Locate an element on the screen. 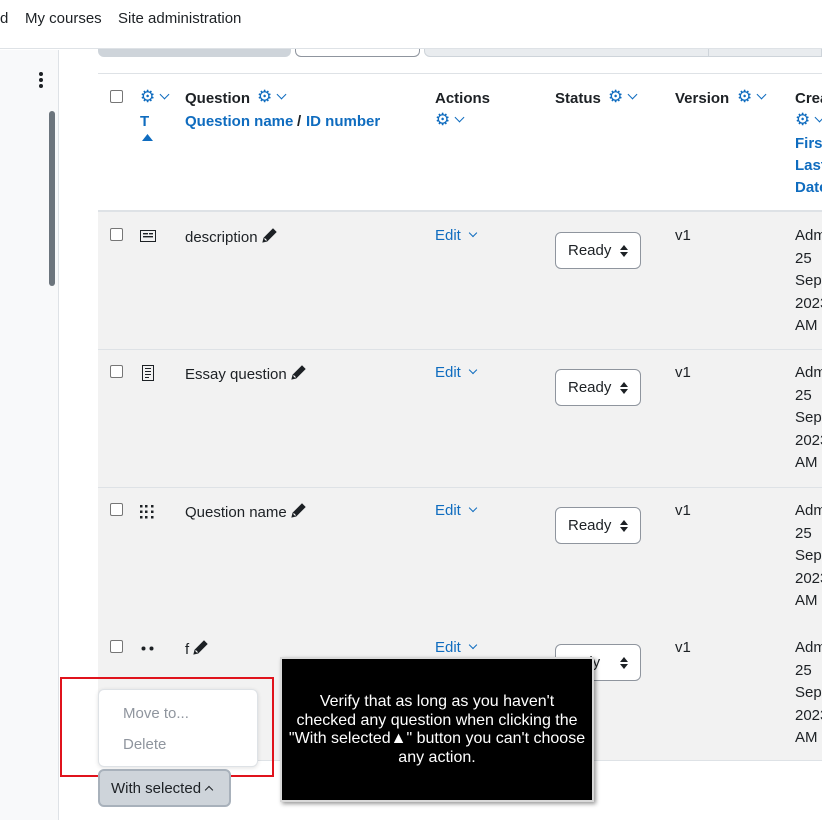 This screenshot has height=820, width=822. kebab-menu-icon is located at coordinates (41, 80).